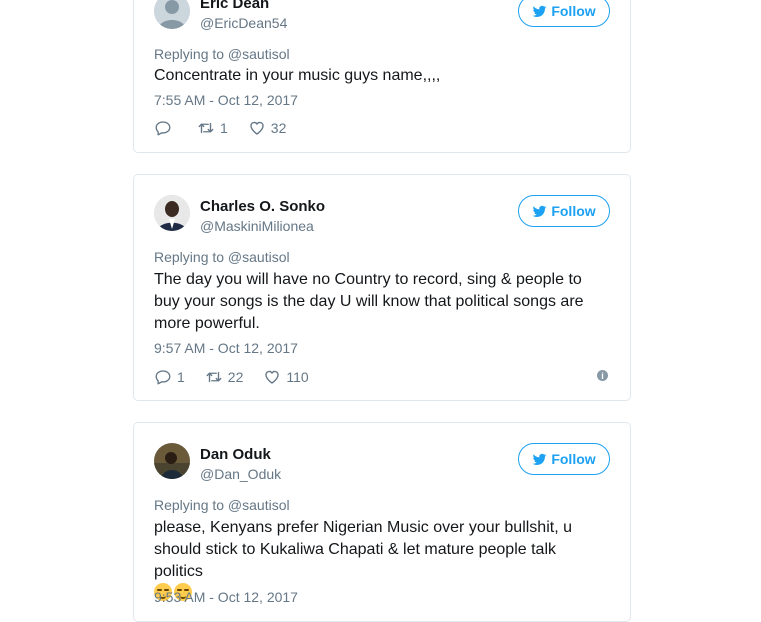  Describe the element at coordinates (226, 597) in the screenshot. I see `tweet-timestamp: 9:53 AM - Oct 12, 2017` at that location.